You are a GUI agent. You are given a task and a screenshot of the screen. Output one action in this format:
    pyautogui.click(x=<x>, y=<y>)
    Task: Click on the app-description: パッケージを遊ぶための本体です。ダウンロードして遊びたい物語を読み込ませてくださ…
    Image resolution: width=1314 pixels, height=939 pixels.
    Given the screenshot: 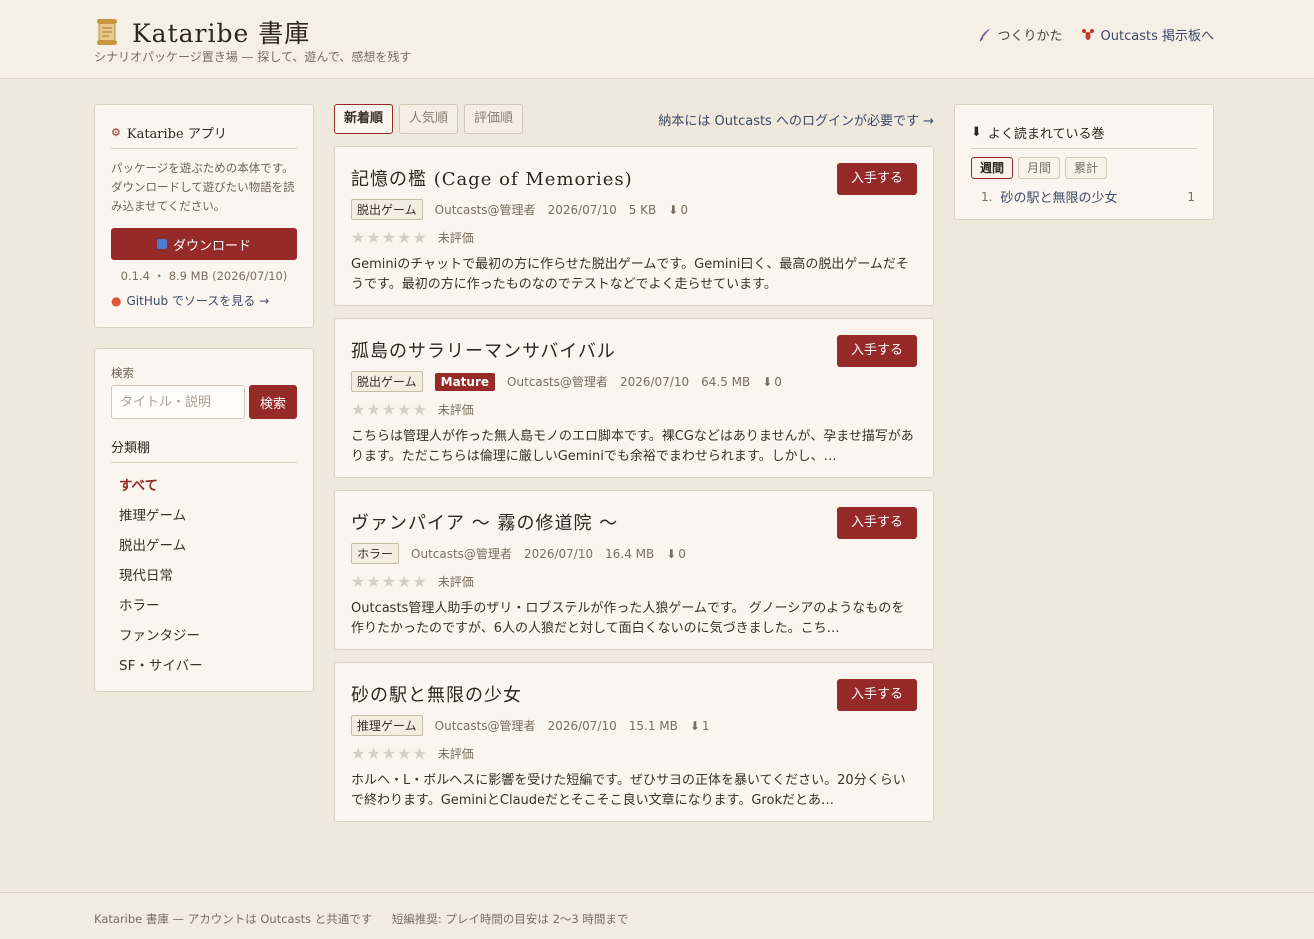 What is the action you would take?
    pyautogui.click(x=203, y=187)
    